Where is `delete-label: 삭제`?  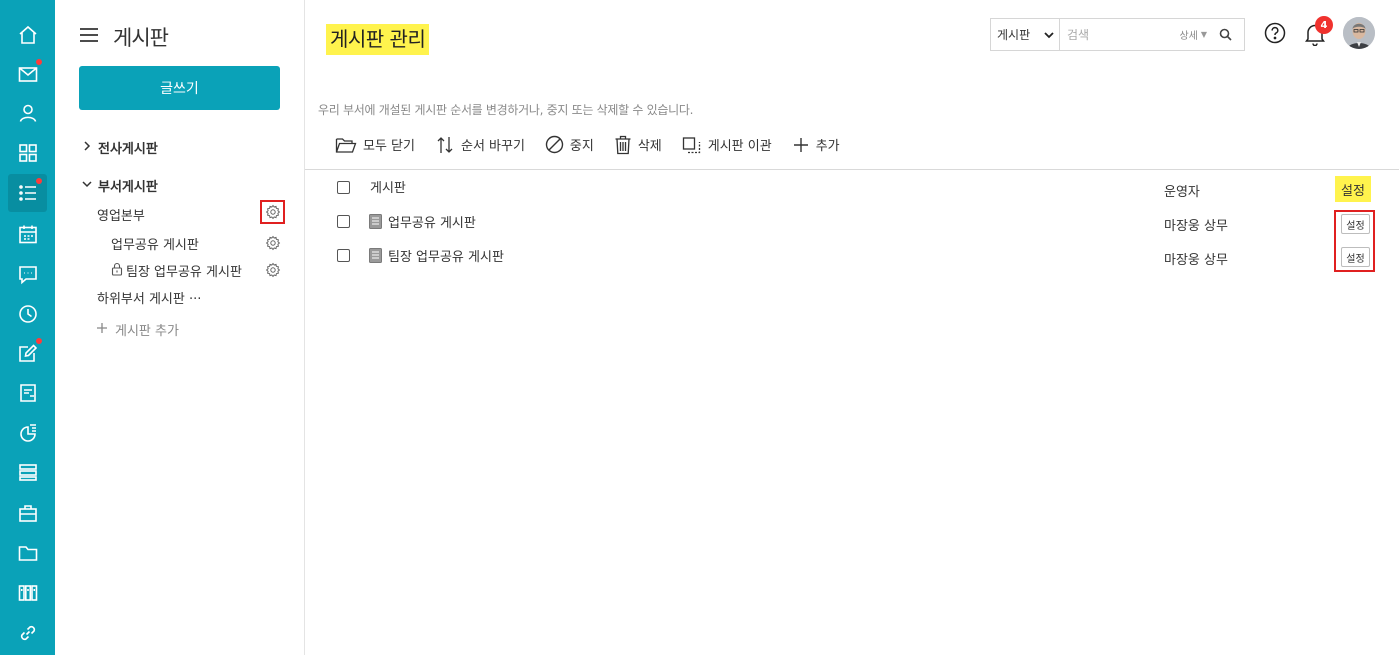 delete-label: 삭제 is located at coordinates (649, 146).